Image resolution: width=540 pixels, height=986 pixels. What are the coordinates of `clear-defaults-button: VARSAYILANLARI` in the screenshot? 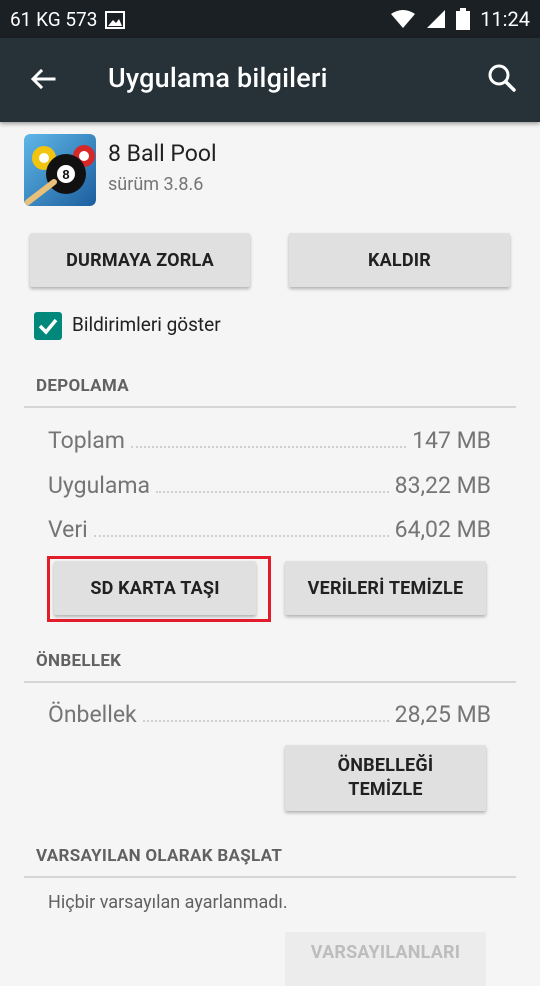 It's located at (385, 959).